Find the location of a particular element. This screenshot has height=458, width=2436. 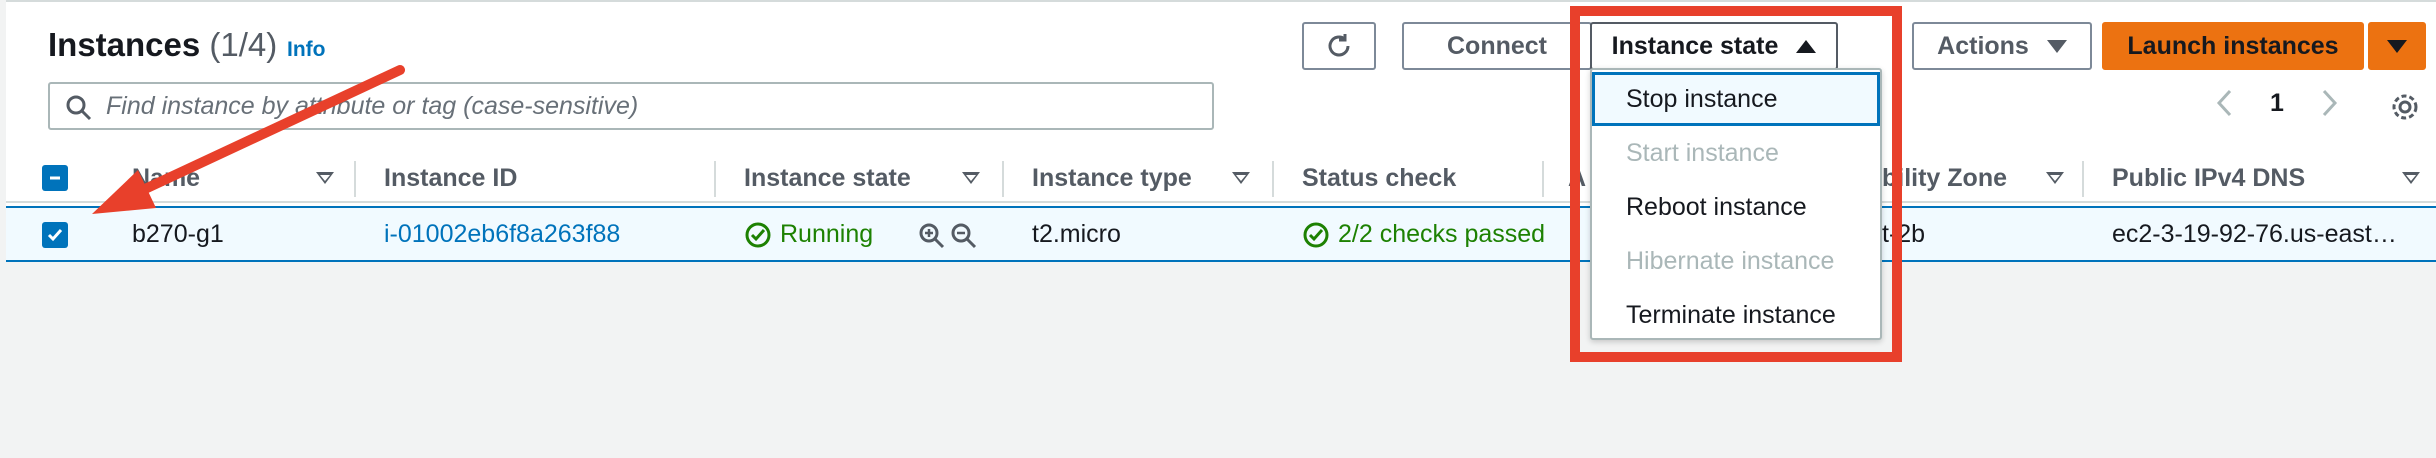

cell-name: b270-g1 is located at coordinates (178, 234).